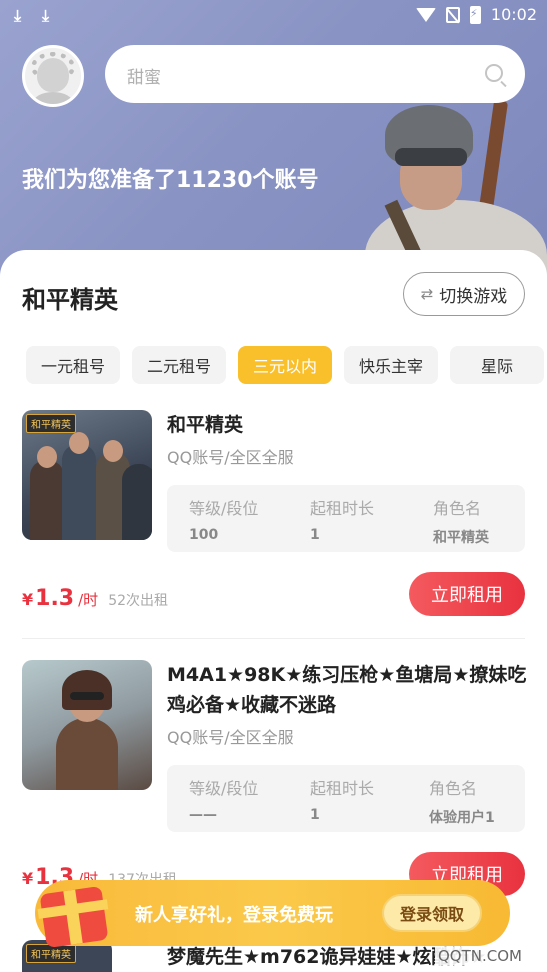 The image size is (547, 972). I want to click on stat-value: 和平精英, so click(461, 538).